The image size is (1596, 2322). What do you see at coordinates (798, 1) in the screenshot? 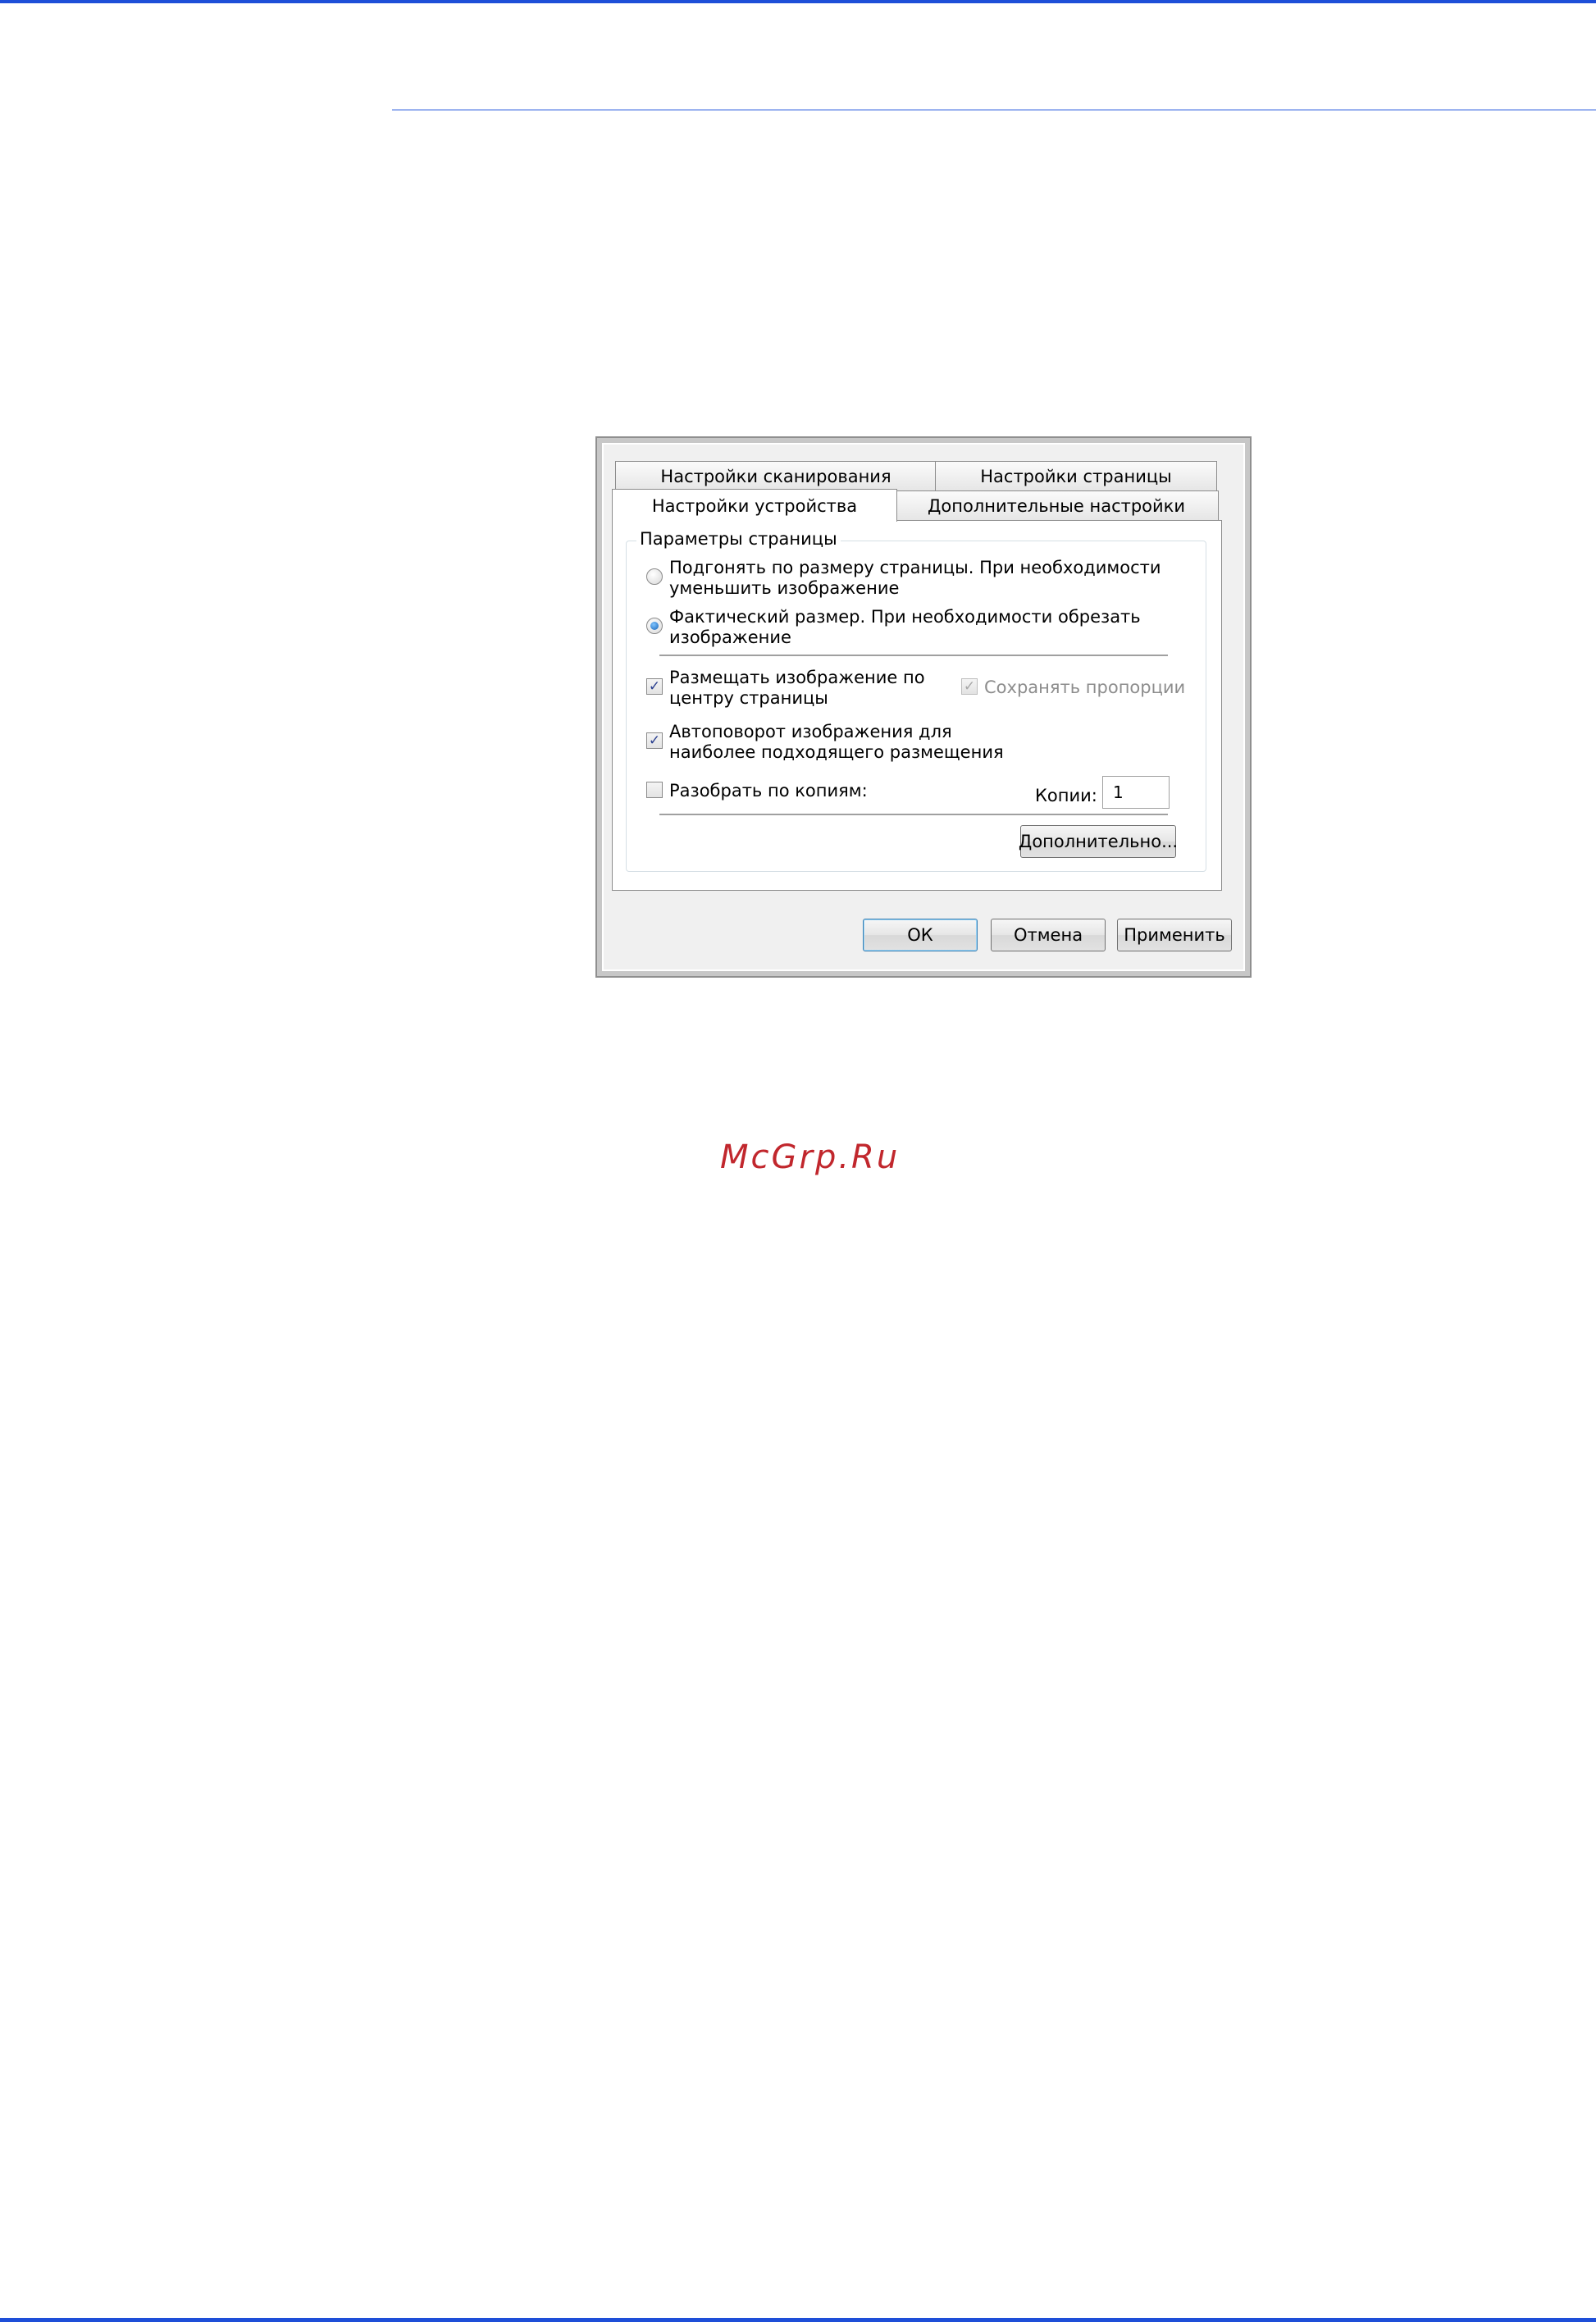
I see `top-rule` at bounding box center [798, 1].